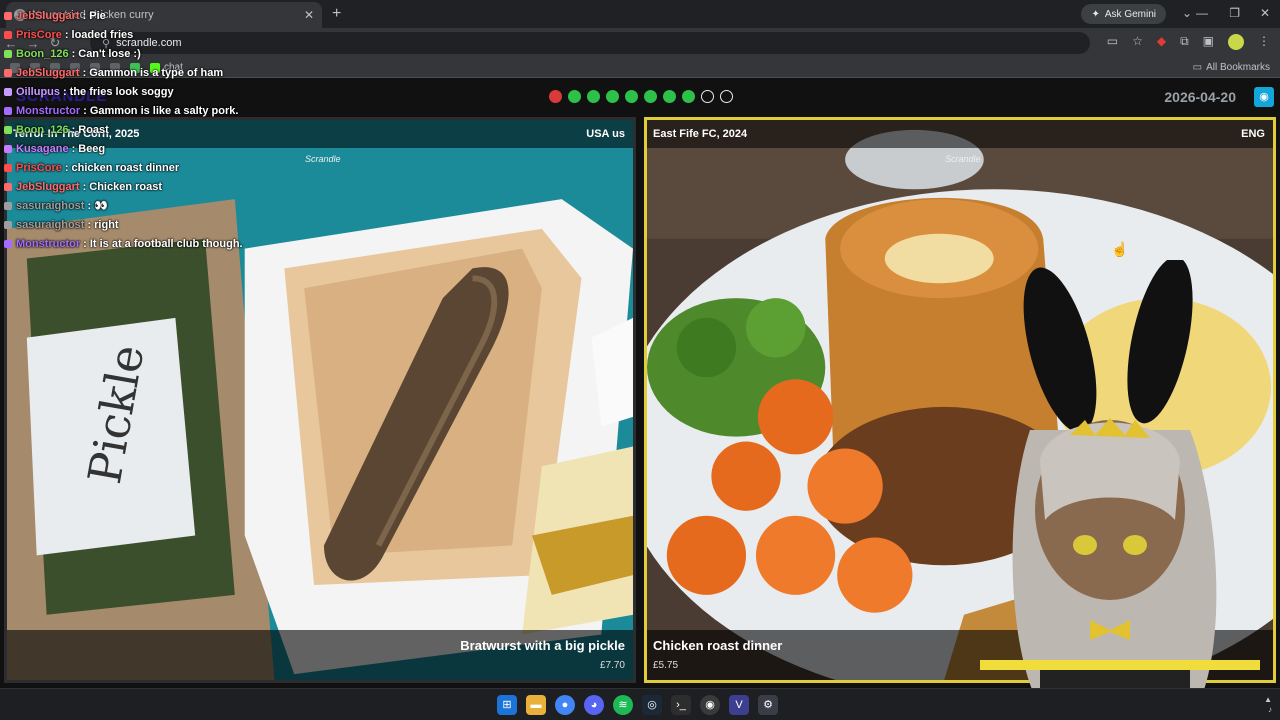 Image resolution: width=1280 pixels, height=720 pixels. Describe the element at coordinates (1264, 97) in the screenshot. I see `eye-icon: ◉` at that location.